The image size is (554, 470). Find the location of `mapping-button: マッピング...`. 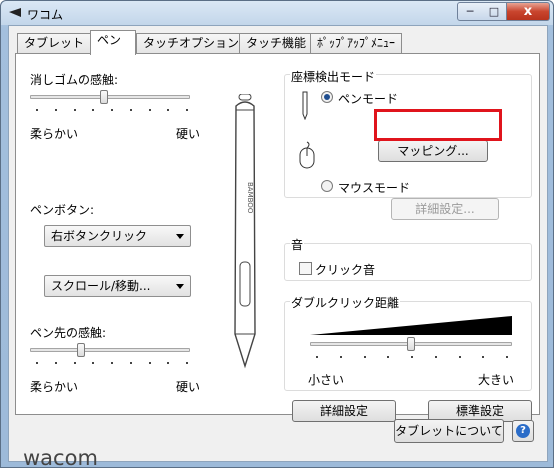

mapping-button: マッピング... is located at coordinates (433, 151).